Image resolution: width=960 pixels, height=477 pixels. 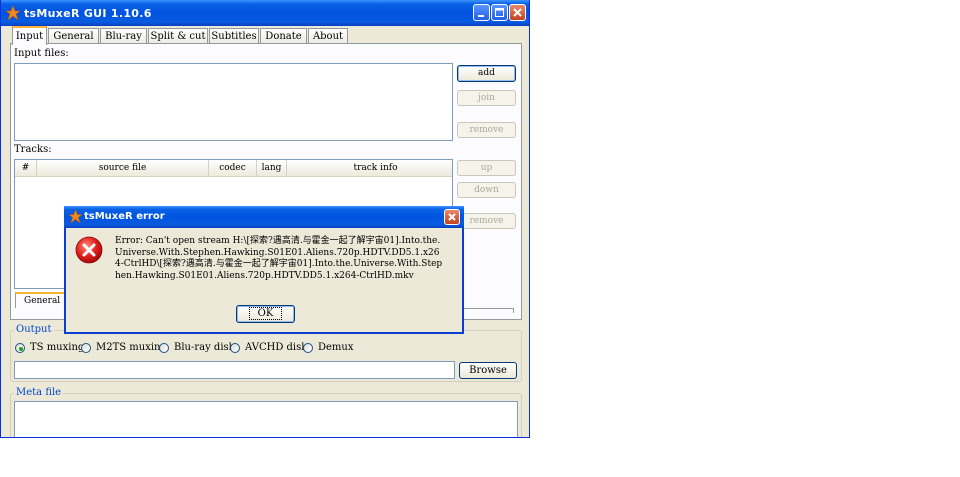 What do you see at coordinates (328, 35) in the screenshot?
I see `tab-about: About` at bounding box center [328, 35].